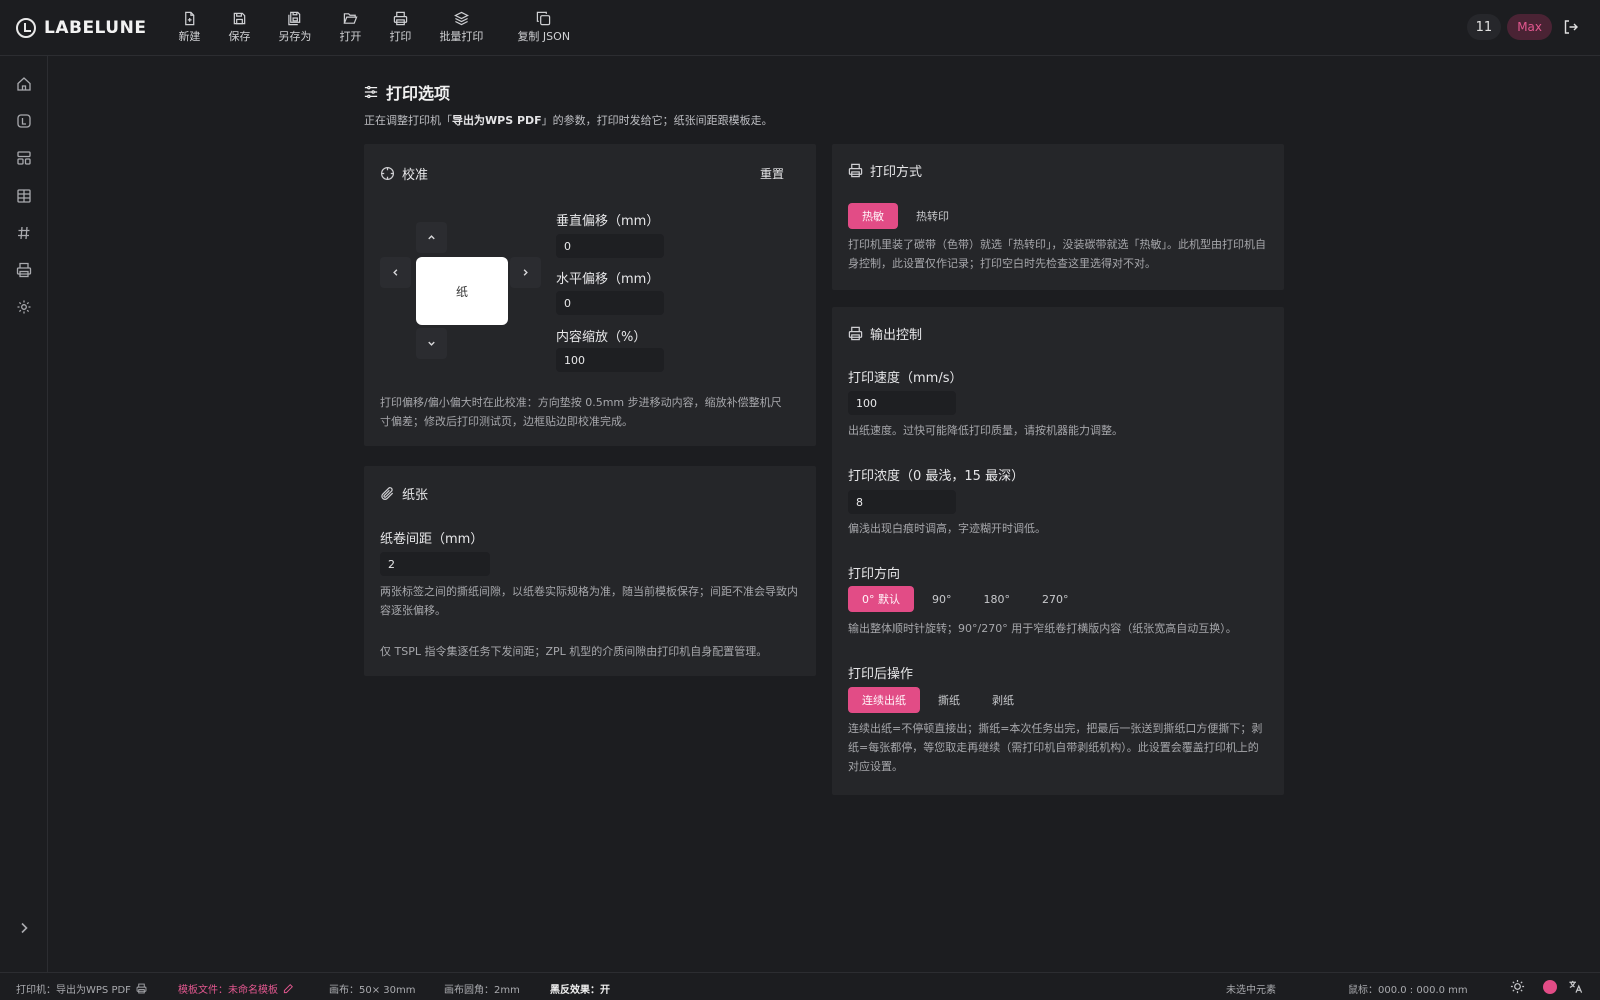 This screenshot has height=1000, width=1600. I want to click on layers-icon, so click(461, 18).